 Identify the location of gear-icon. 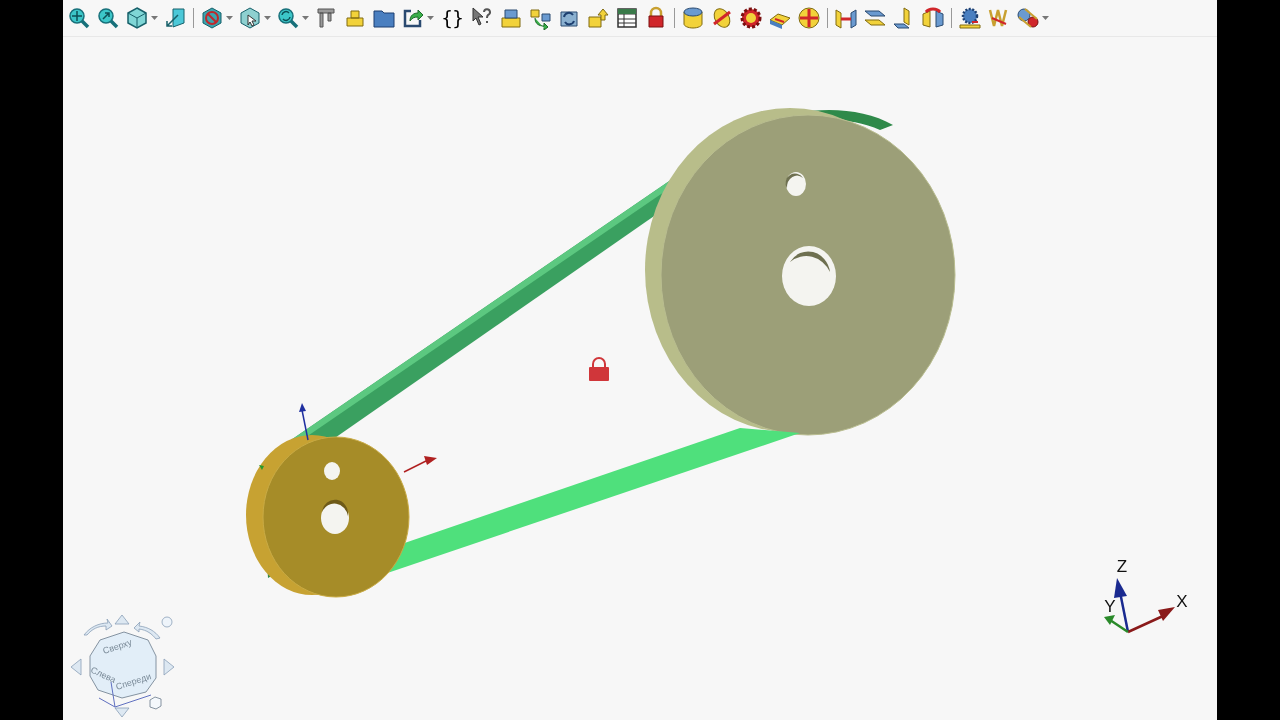
(751, 18).